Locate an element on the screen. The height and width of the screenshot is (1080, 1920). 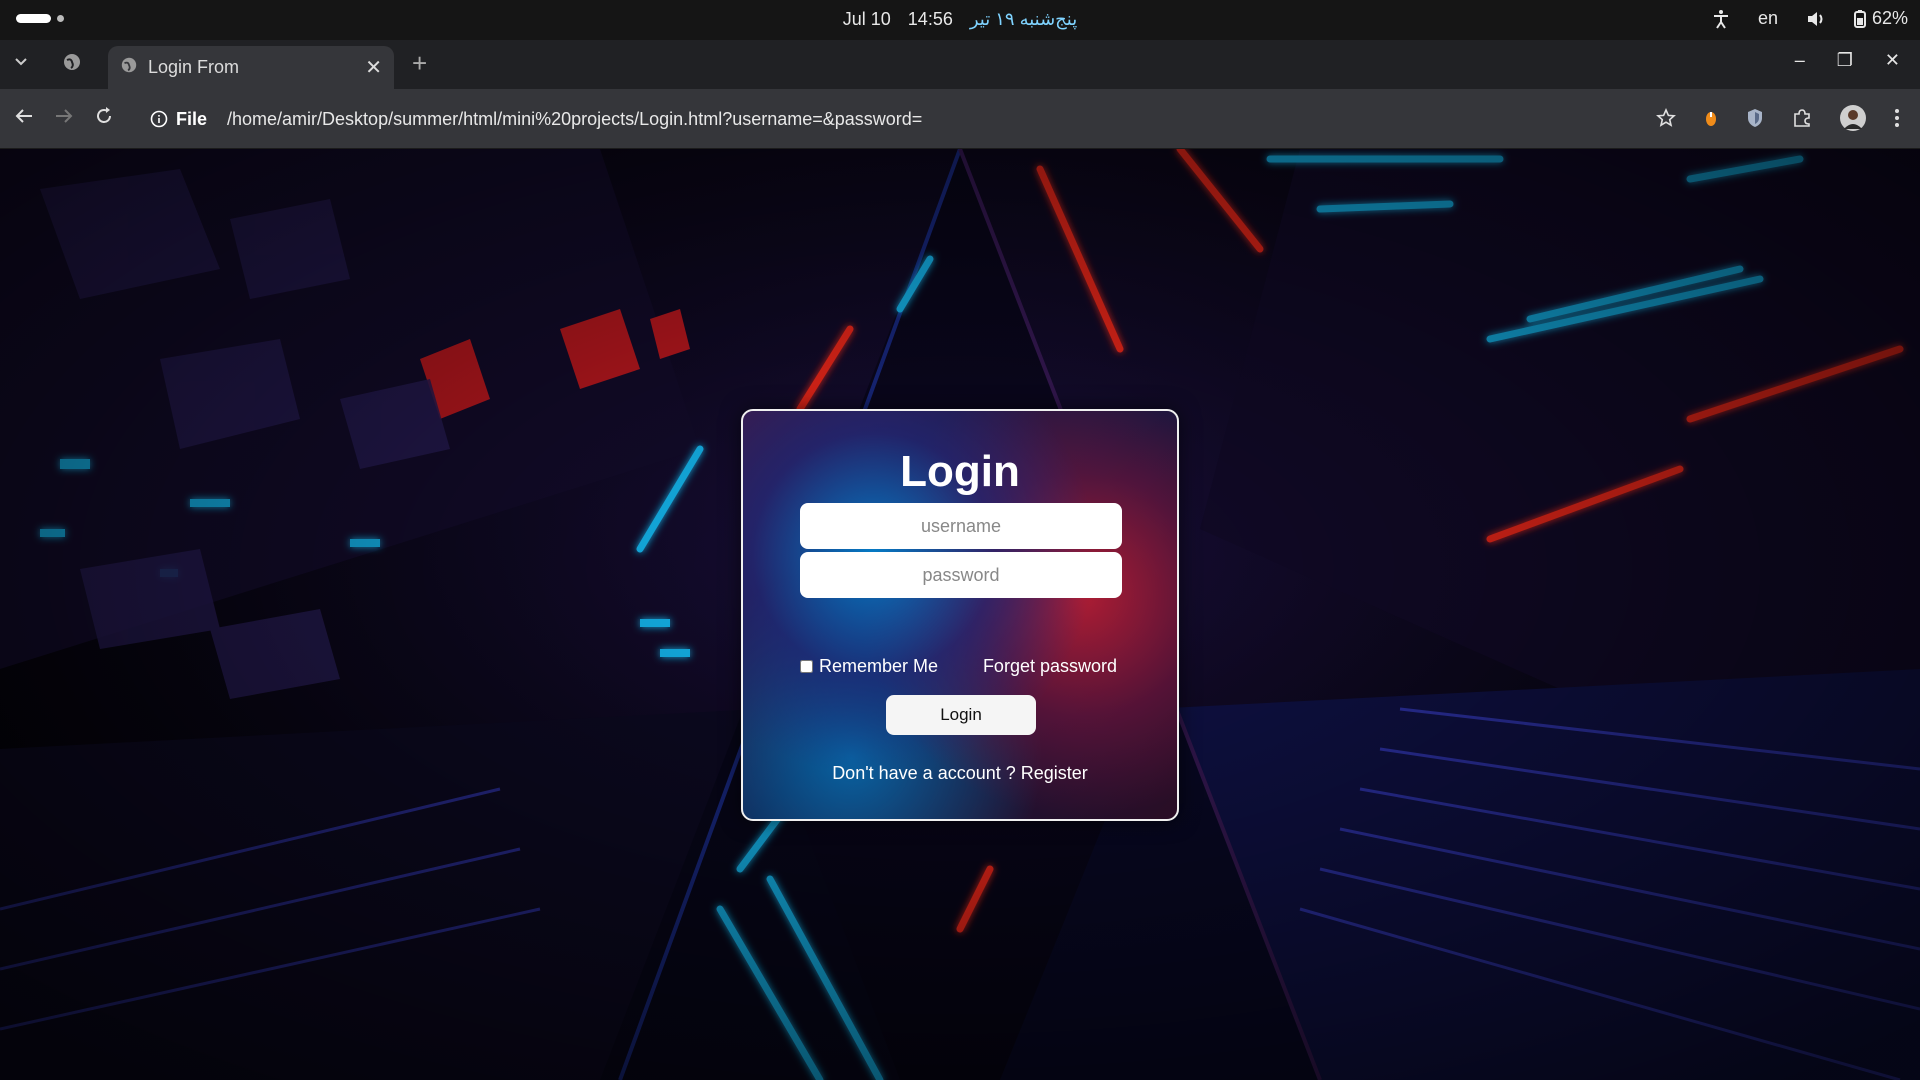
keyboard-language: en is located at coordinates (1768, 18).